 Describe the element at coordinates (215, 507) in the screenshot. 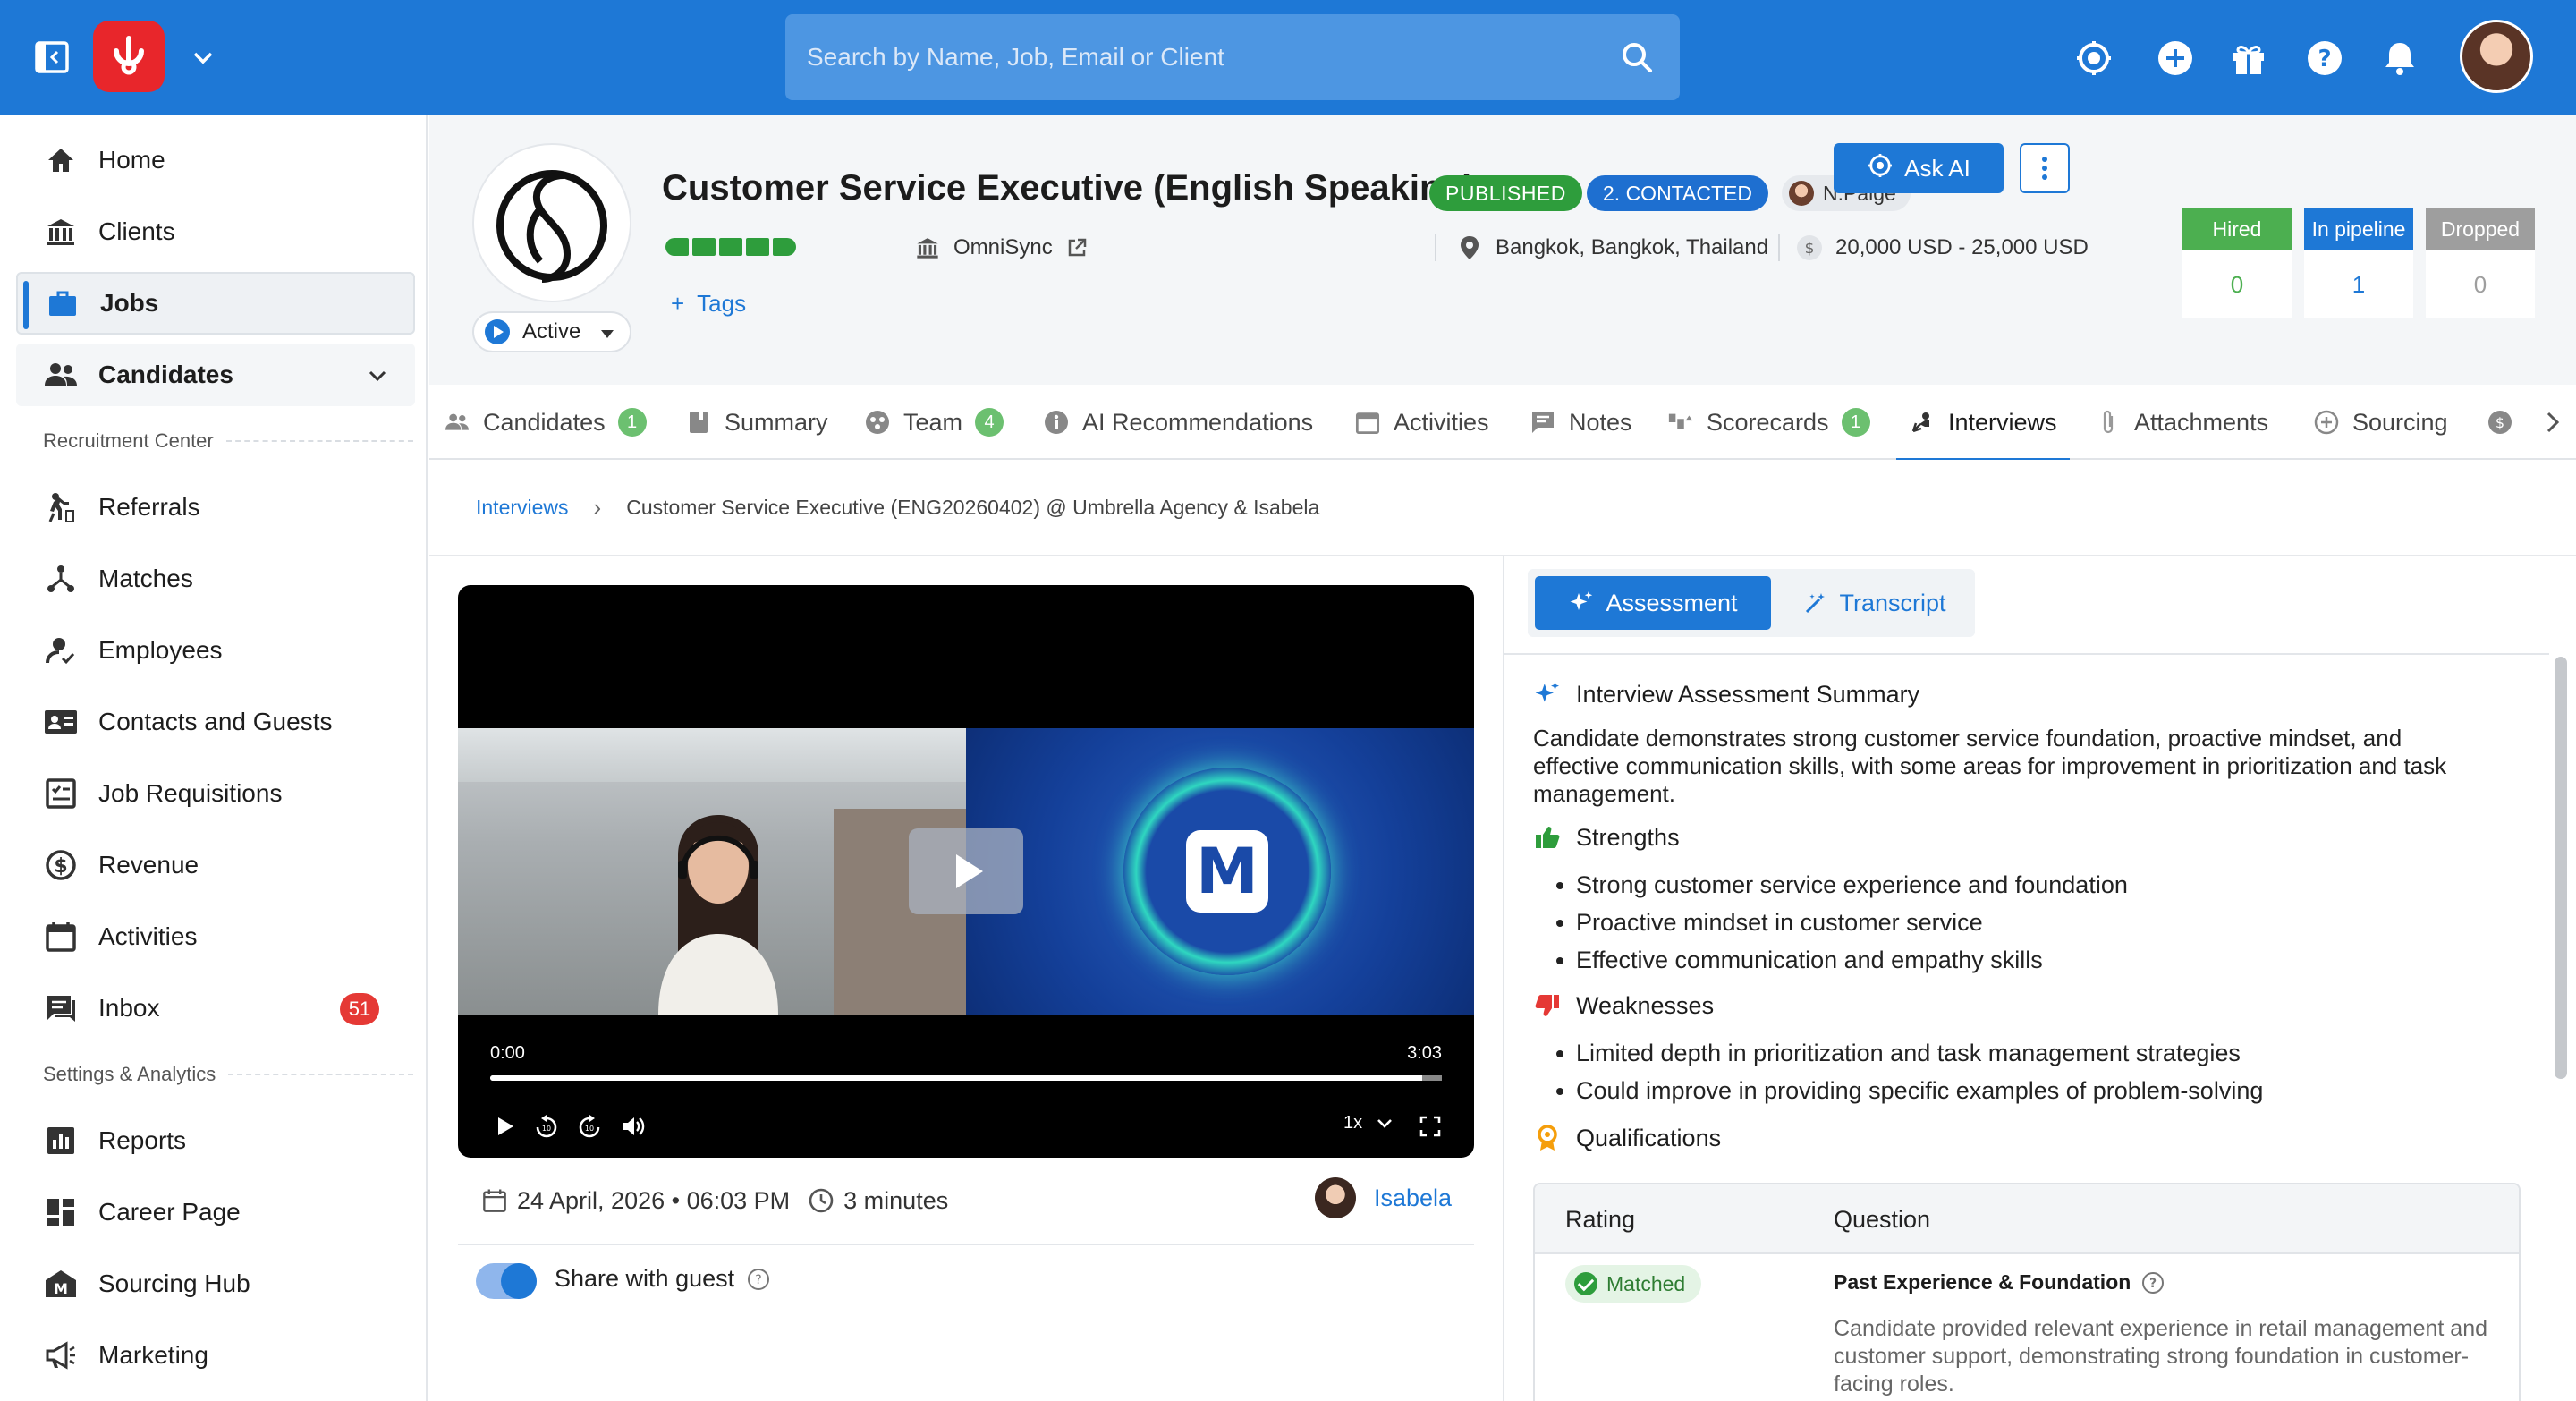

I see `sidebar-item-referrals: Referrals` at that location.